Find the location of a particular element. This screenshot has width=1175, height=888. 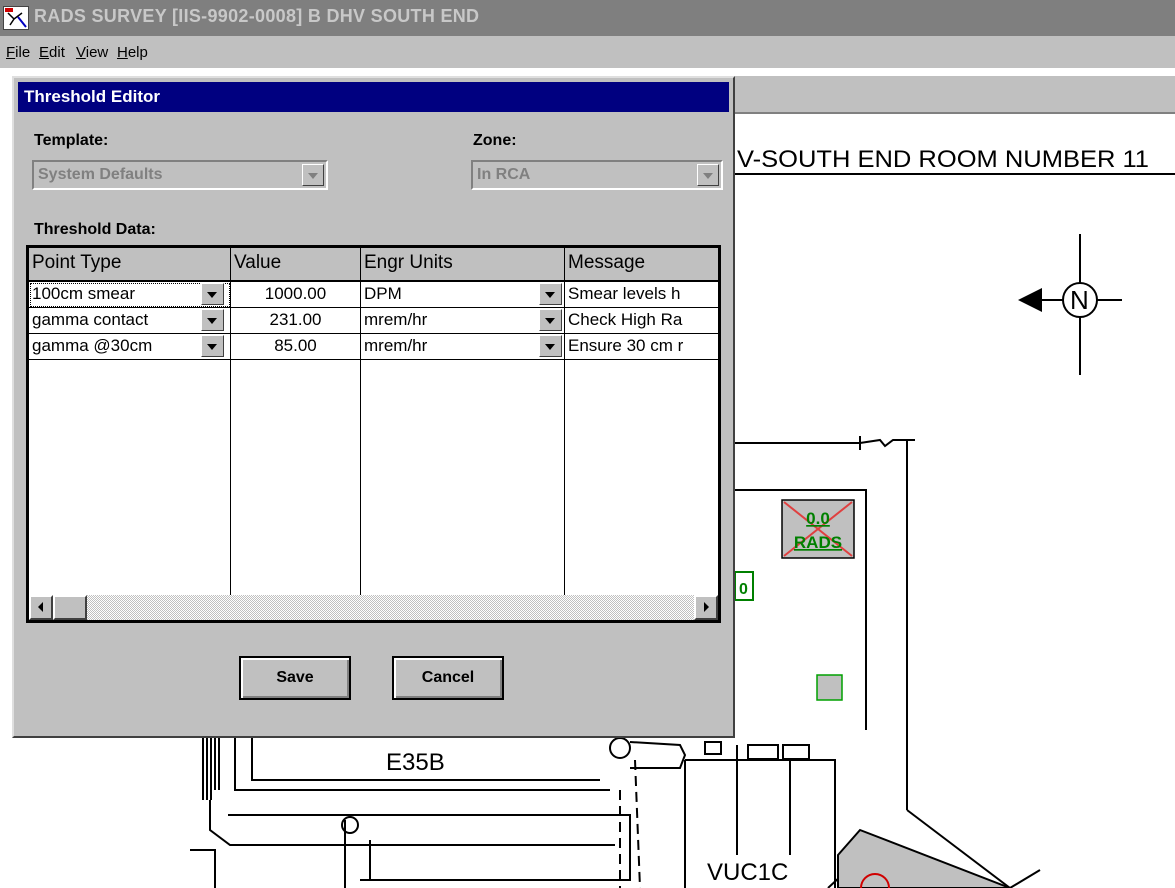

rads-label: RADS is located at coordinates (818, 542).